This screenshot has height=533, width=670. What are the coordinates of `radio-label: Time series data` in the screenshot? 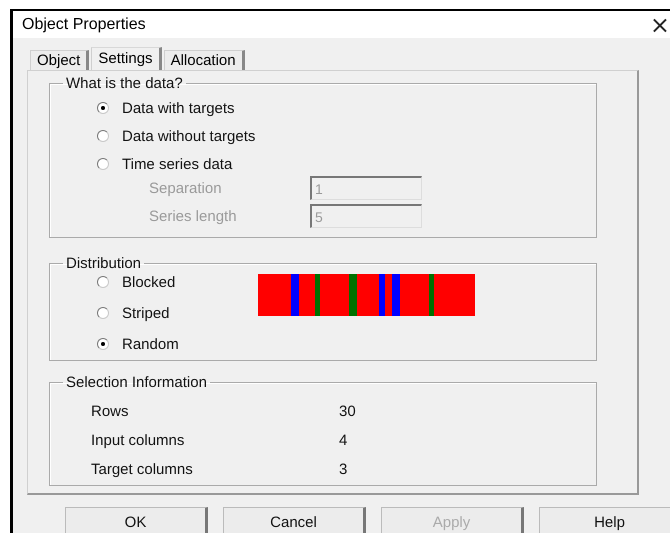 It's located at (177, 164).